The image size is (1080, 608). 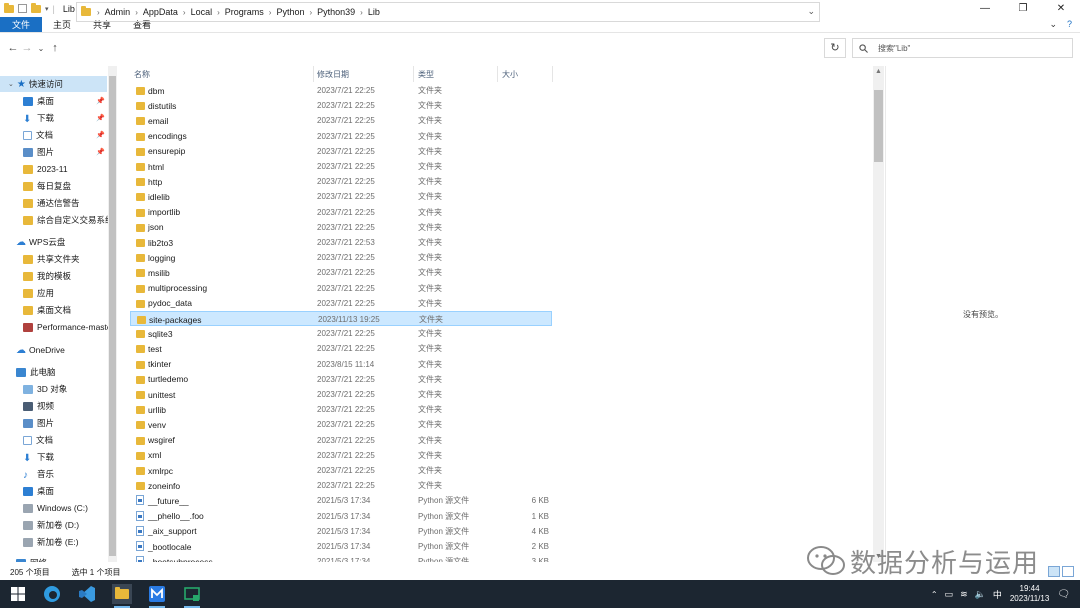 What do you see at coordinates (57, 327) in the screenshot?
I see `nav-item-performance-master: Performance-master` at bounding box center [57, 327].